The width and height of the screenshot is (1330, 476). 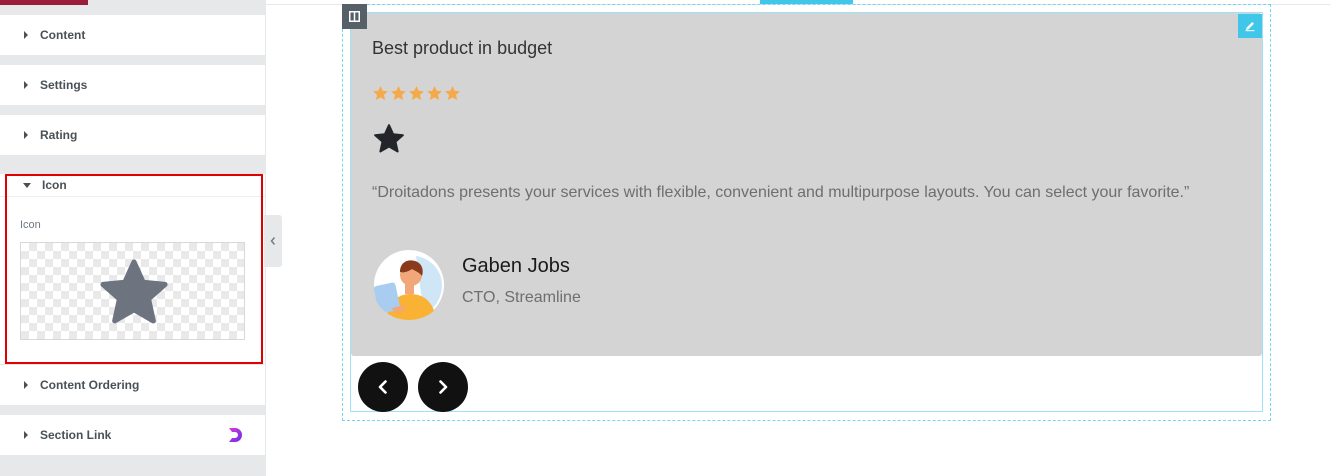 I want to click on section-section-link-label: Section Link, so click(x=76, y=435).